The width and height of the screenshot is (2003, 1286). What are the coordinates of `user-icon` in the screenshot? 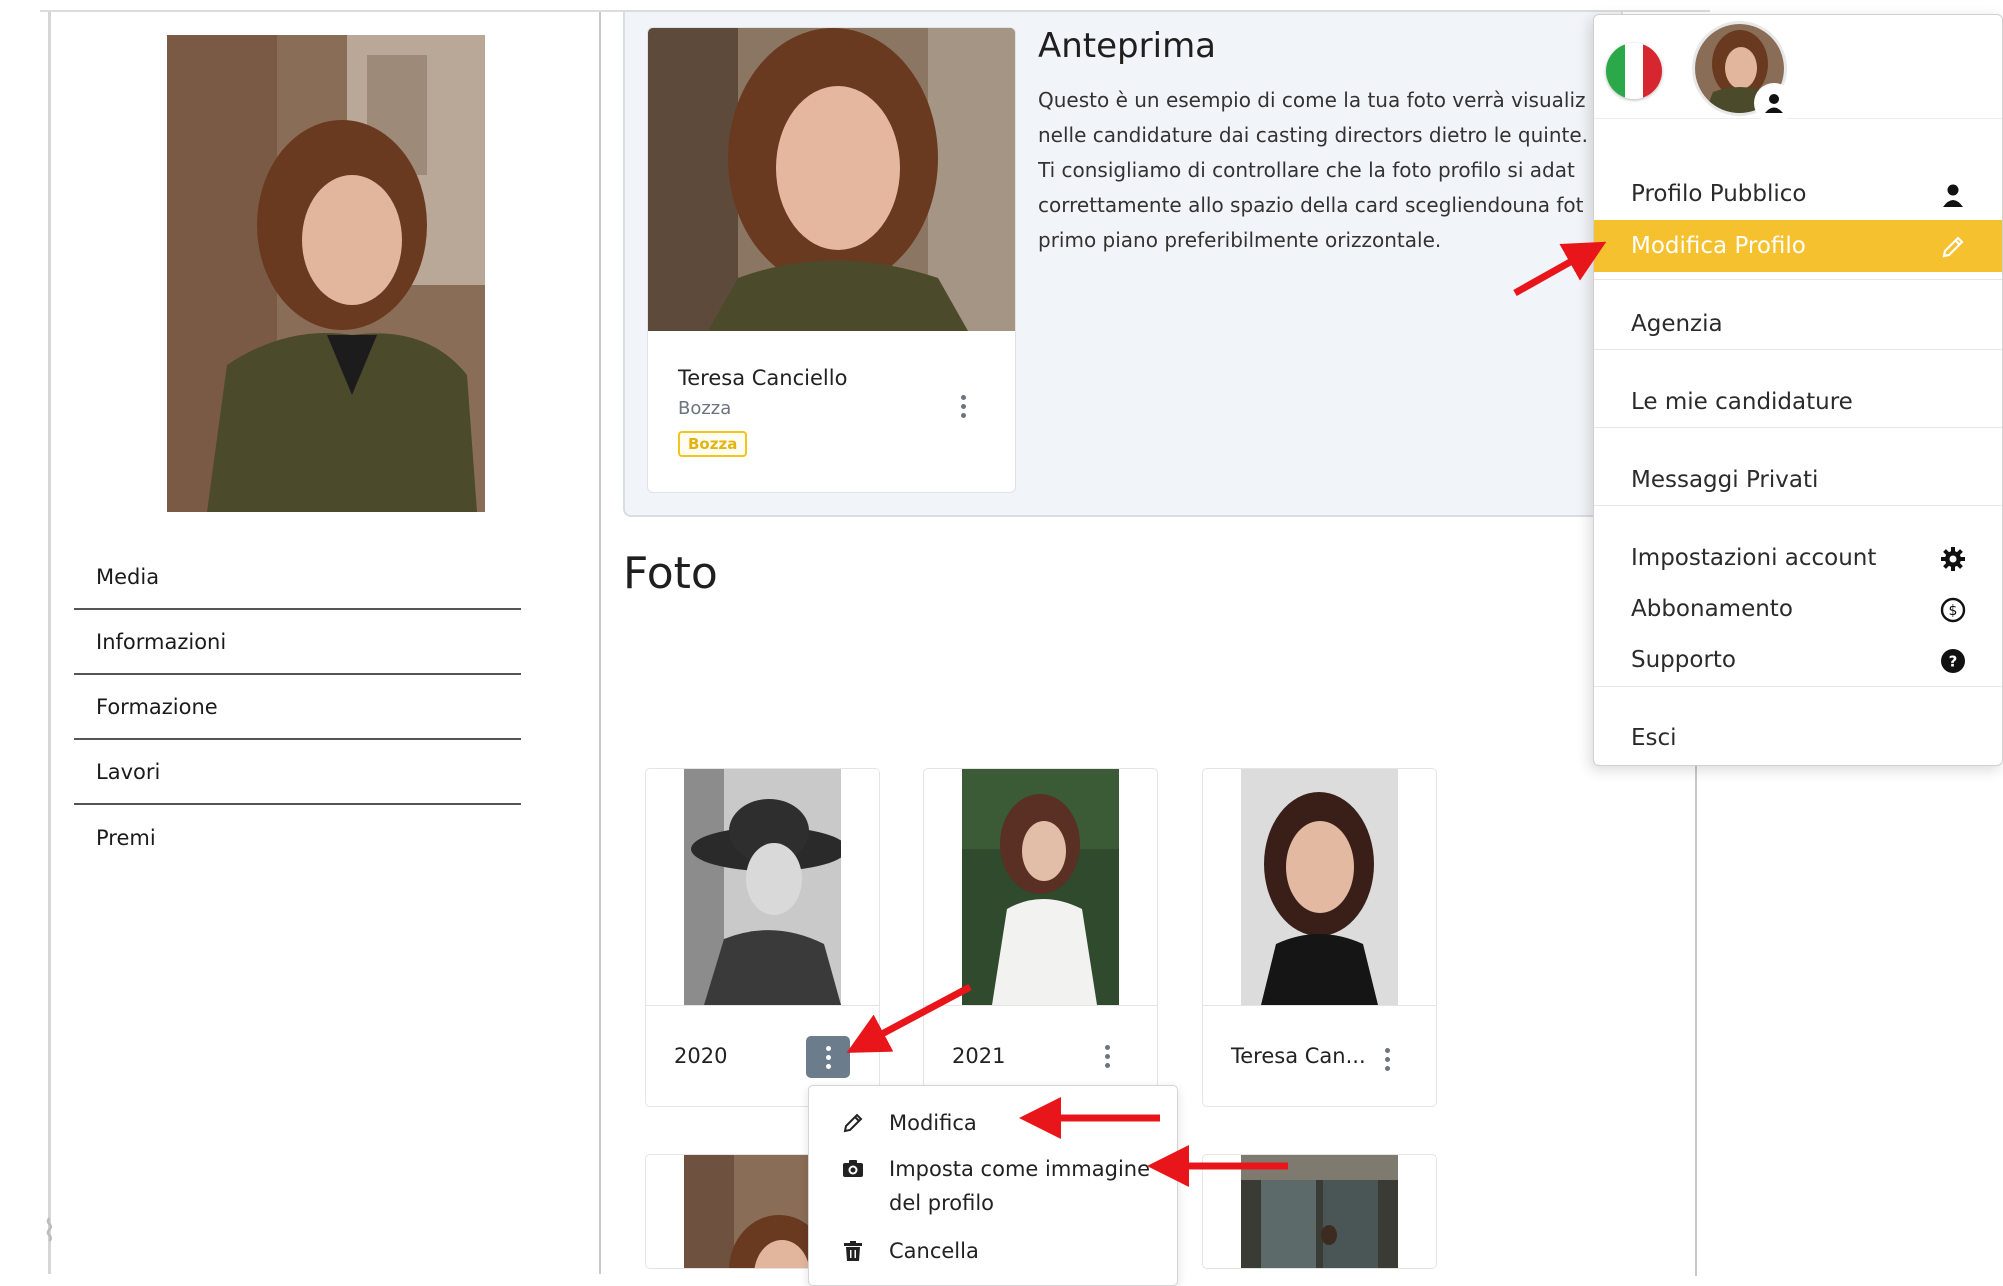 It's located at (1953, 195).